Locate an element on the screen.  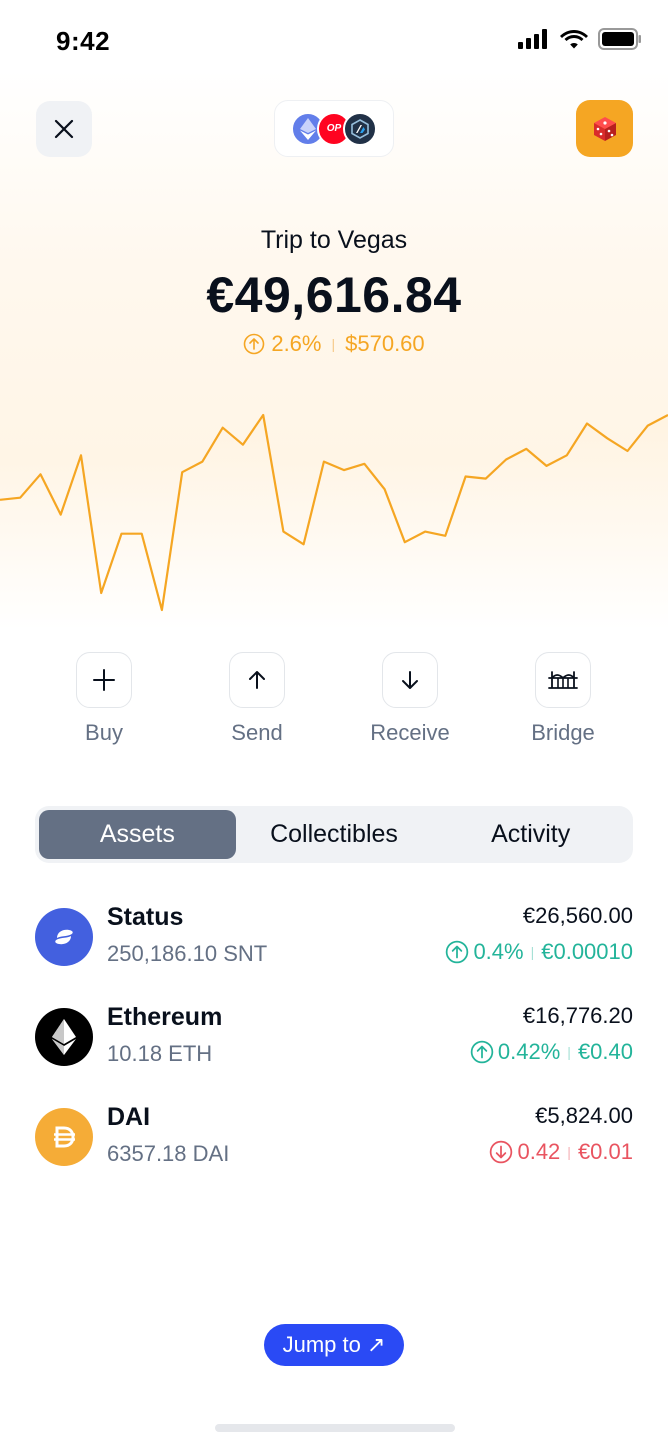
asset-amount: 250,186.10 SNT is located at coordinates (187, 953).